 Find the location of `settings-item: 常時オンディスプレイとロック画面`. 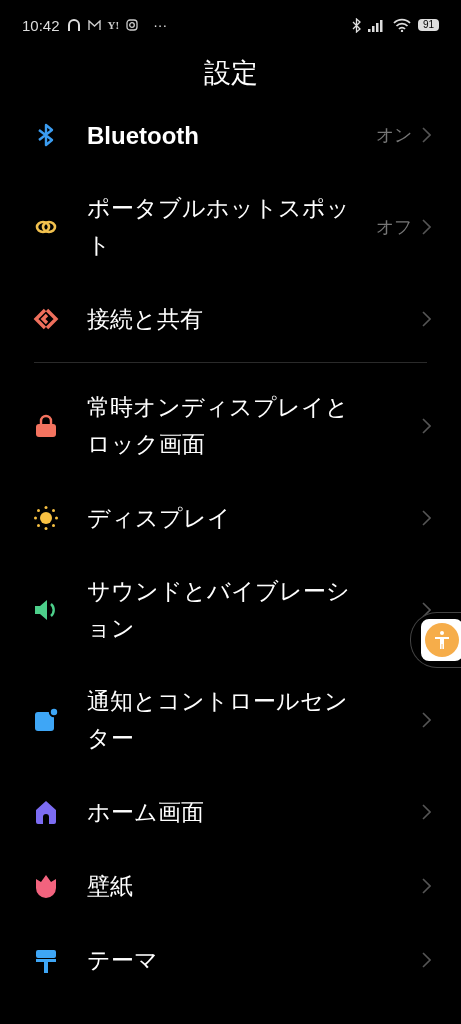

settings-item: 常時オンディスプレイとロック画面 is located at coordinates (230, 426).